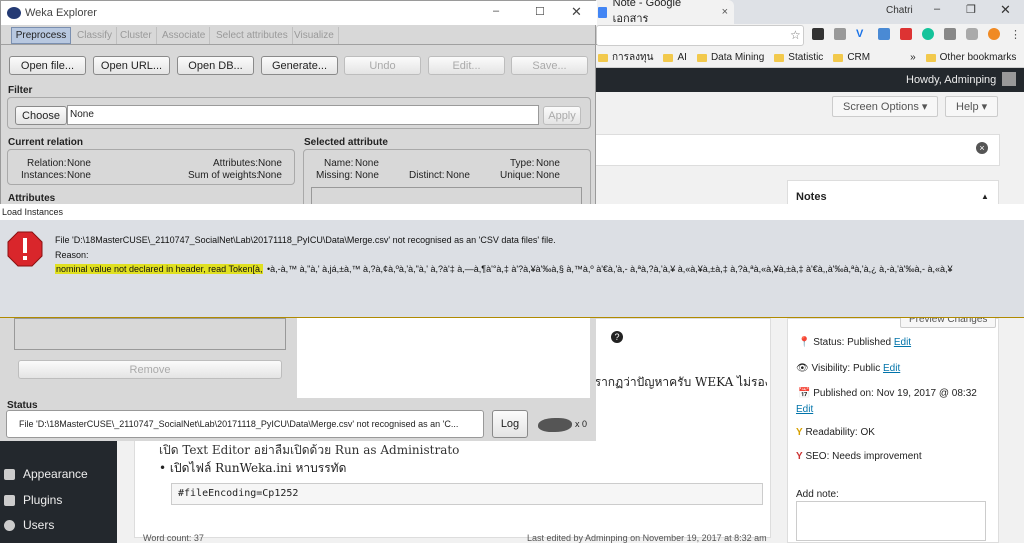 Image resolution: width=1024 pixels, height=543 pixels. What do you see at coordinates (807, 152) in the screenshot?
I see `wp-main-area: Screen Options ▾ Help ▾ × Notes ▲` at bounding box center [807, 152].